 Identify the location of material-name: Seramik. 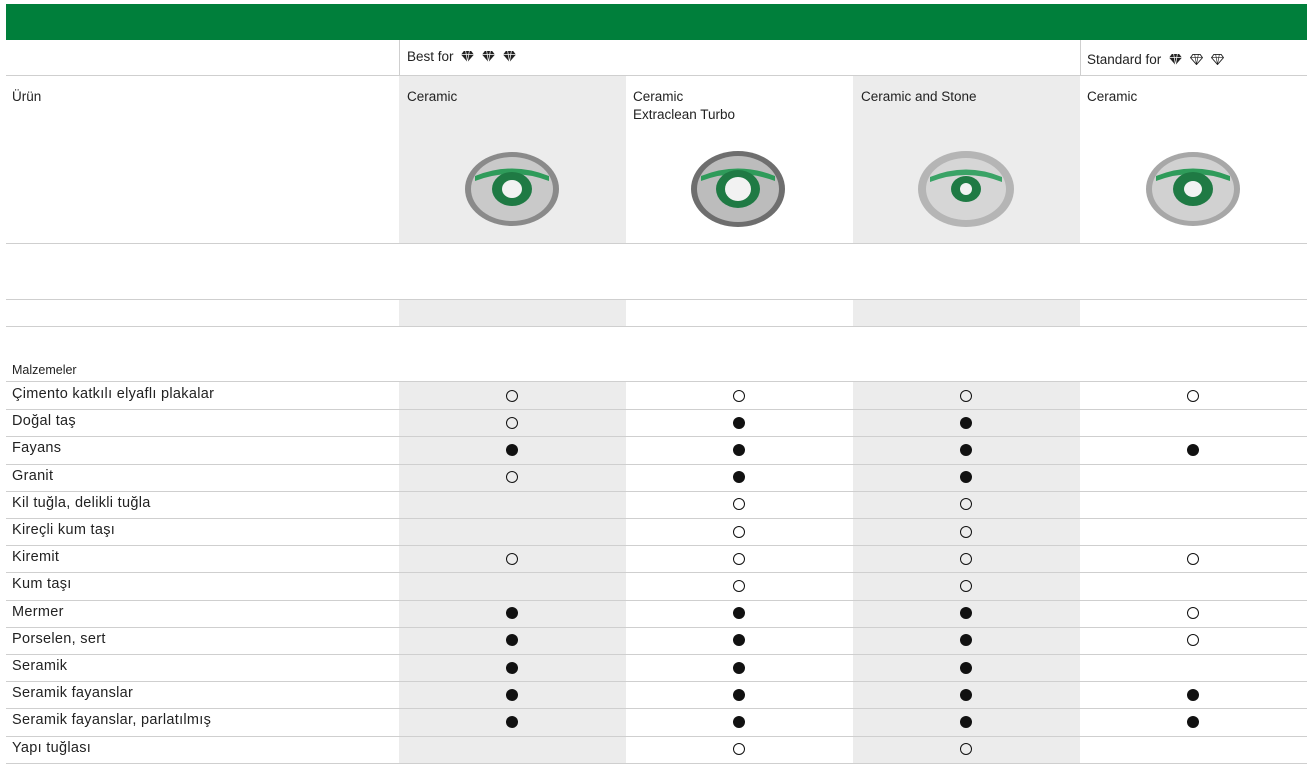
(40, 666).